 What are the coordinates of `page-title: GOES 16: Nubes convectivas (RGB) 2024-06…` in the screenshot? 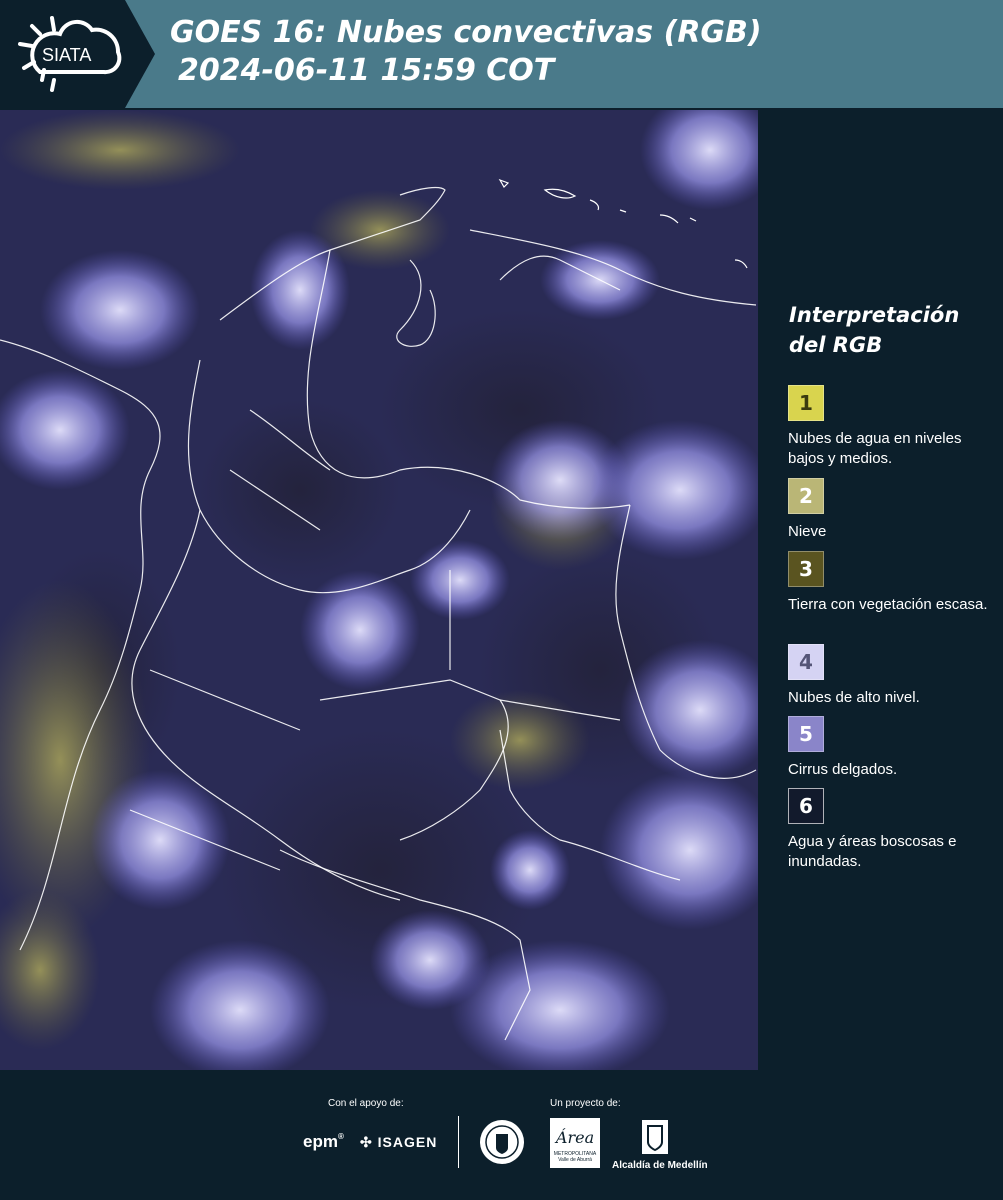 It's located at (466, 52).